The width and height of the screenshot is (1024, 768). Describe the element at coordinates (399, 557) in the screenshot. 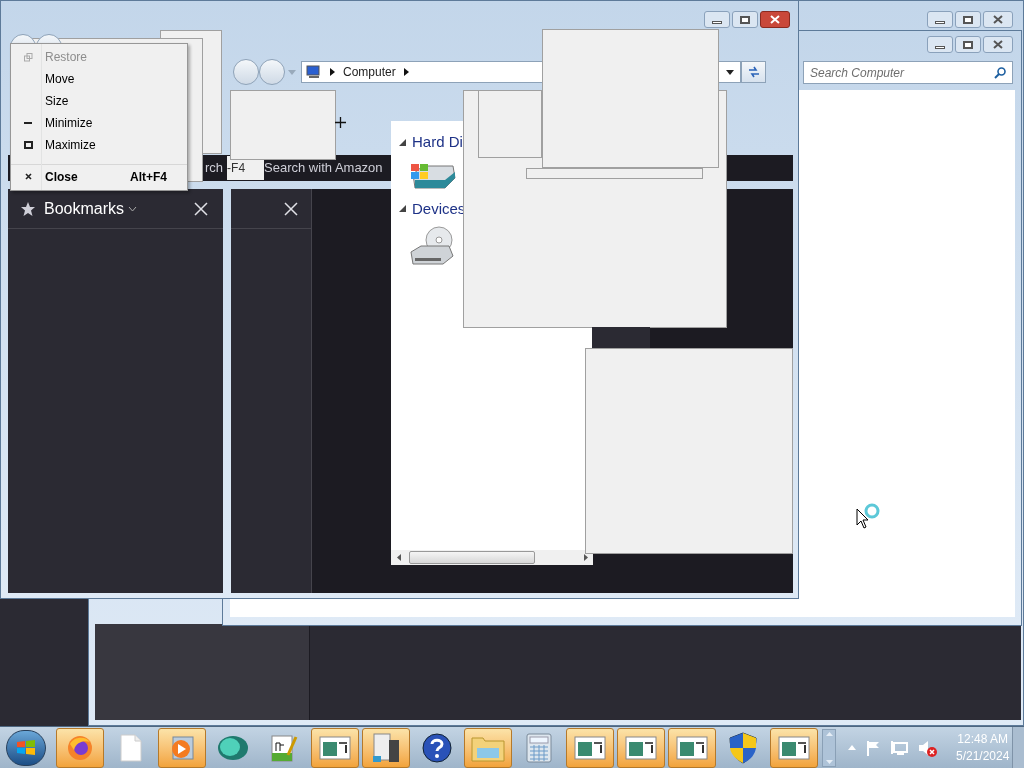

I see `scroll-left-icon` at that location.